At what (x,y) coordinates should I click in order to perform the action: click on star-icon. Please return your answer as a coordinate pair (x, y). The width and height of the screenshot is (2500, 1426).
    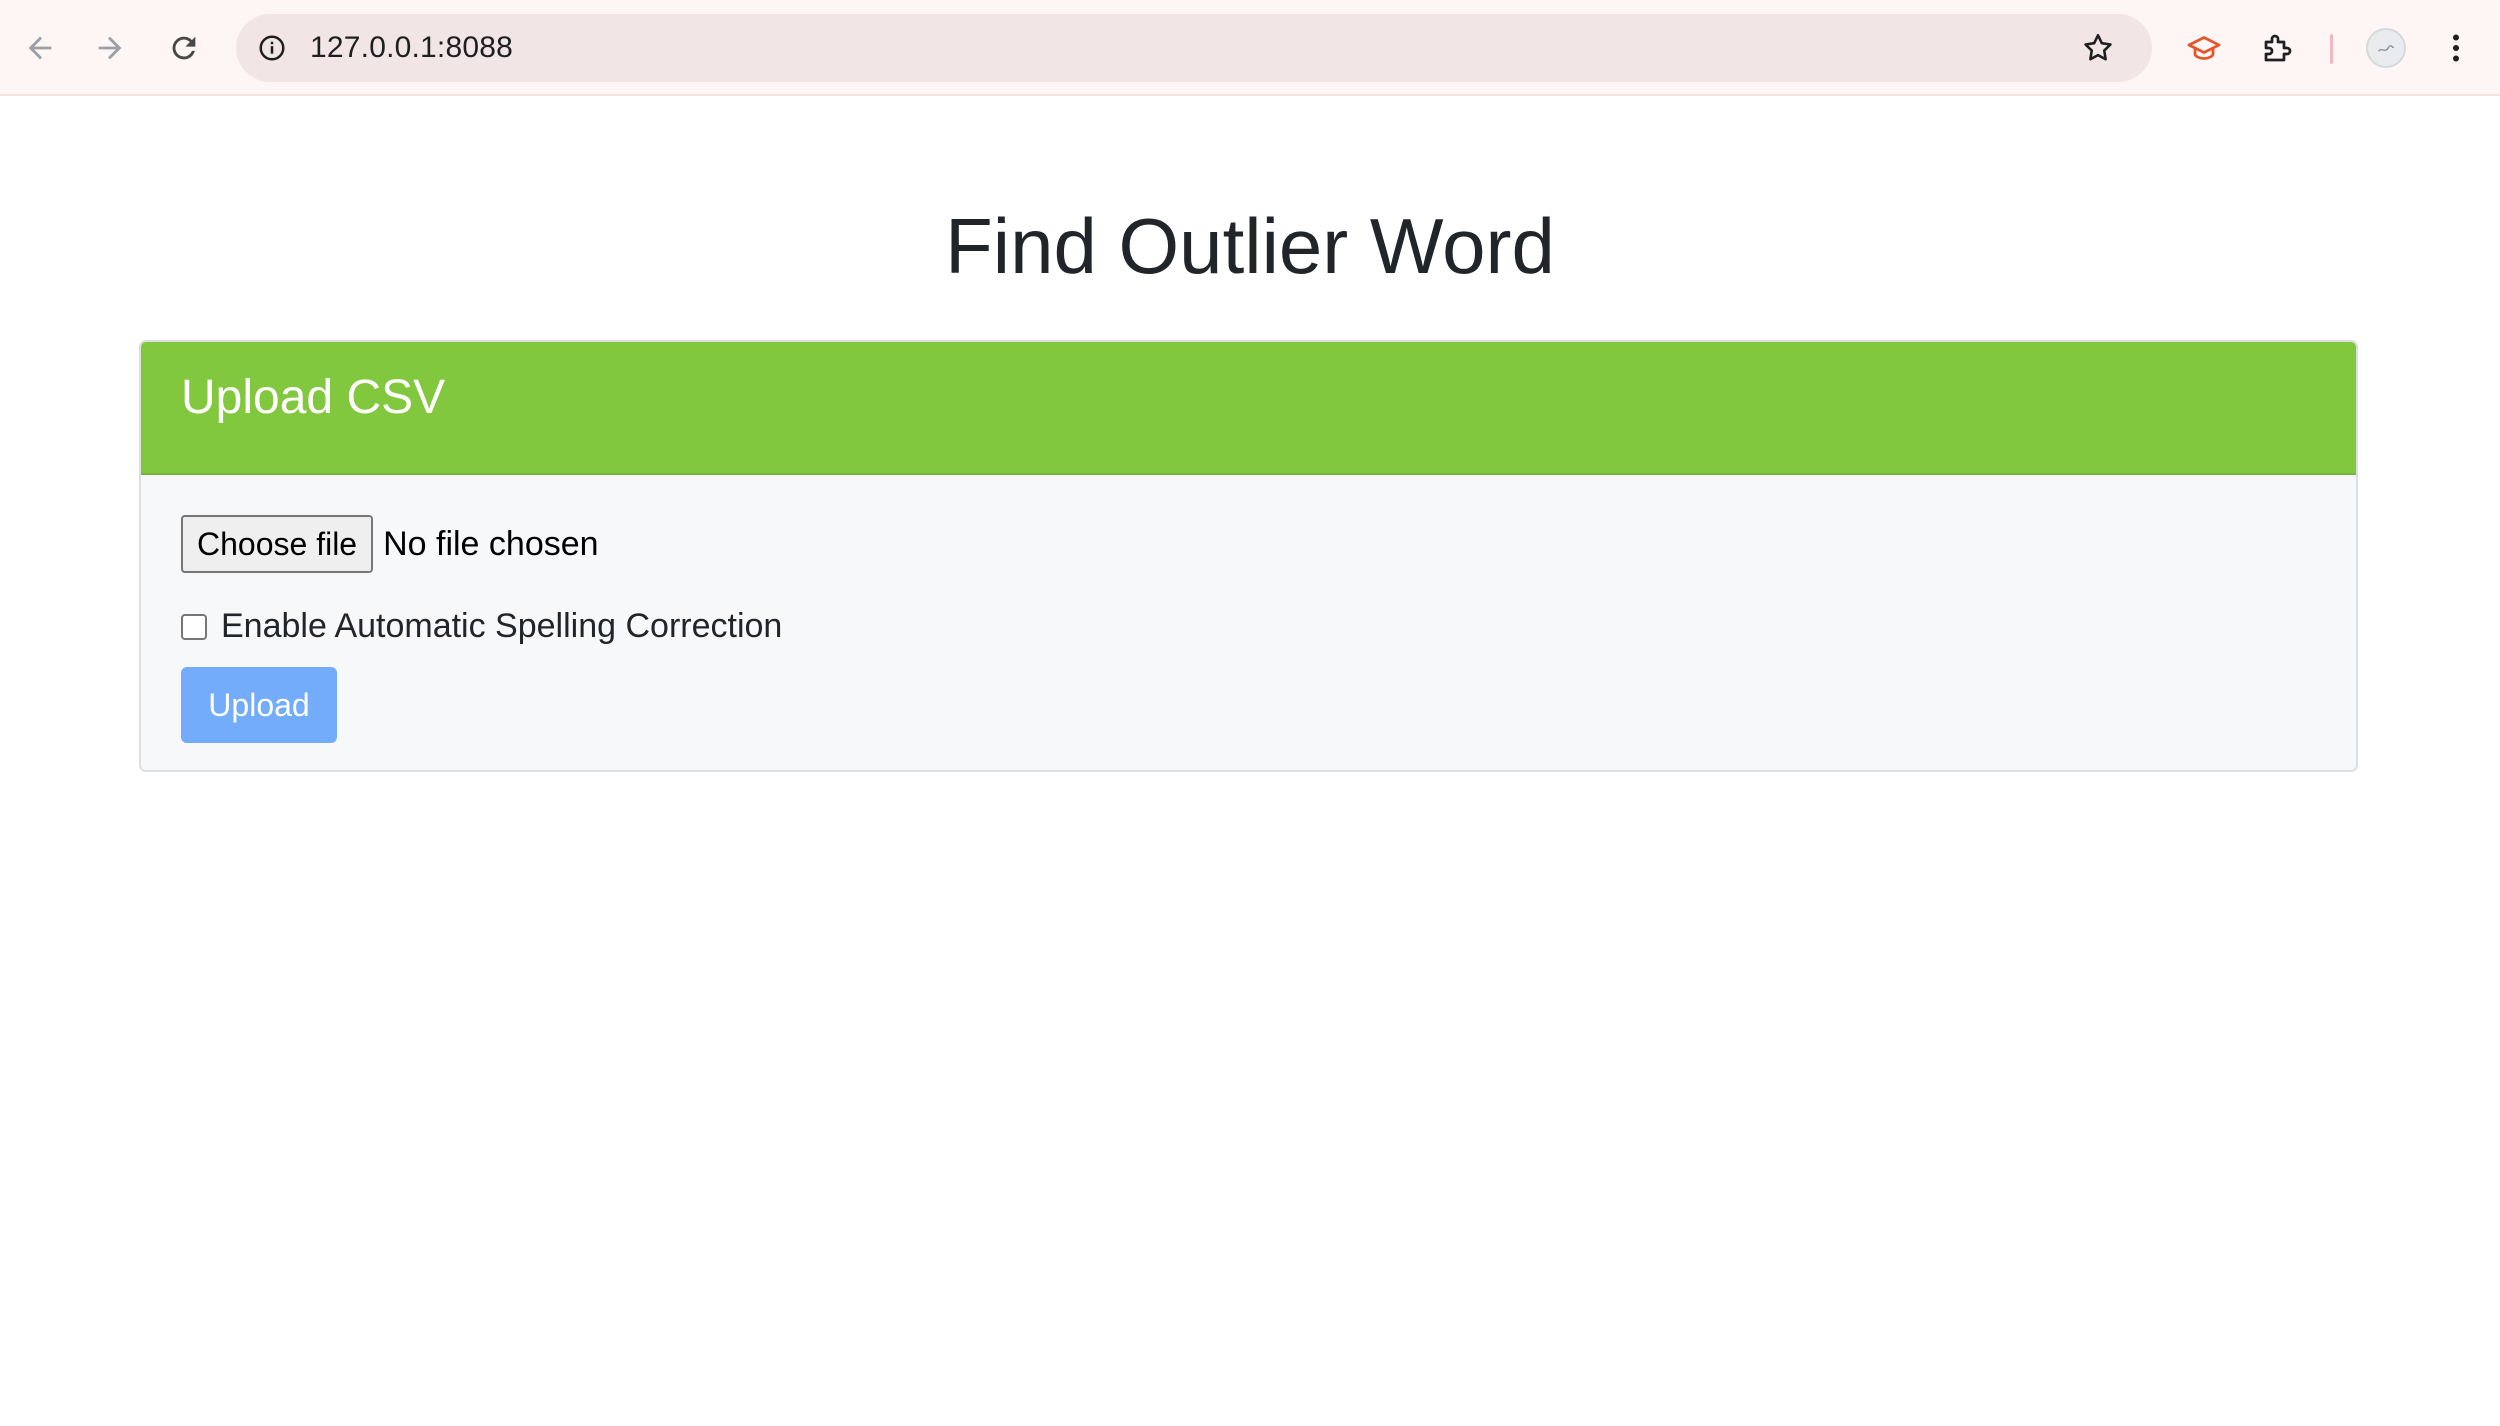
    Looking at the image, I should click on (2098, 47).